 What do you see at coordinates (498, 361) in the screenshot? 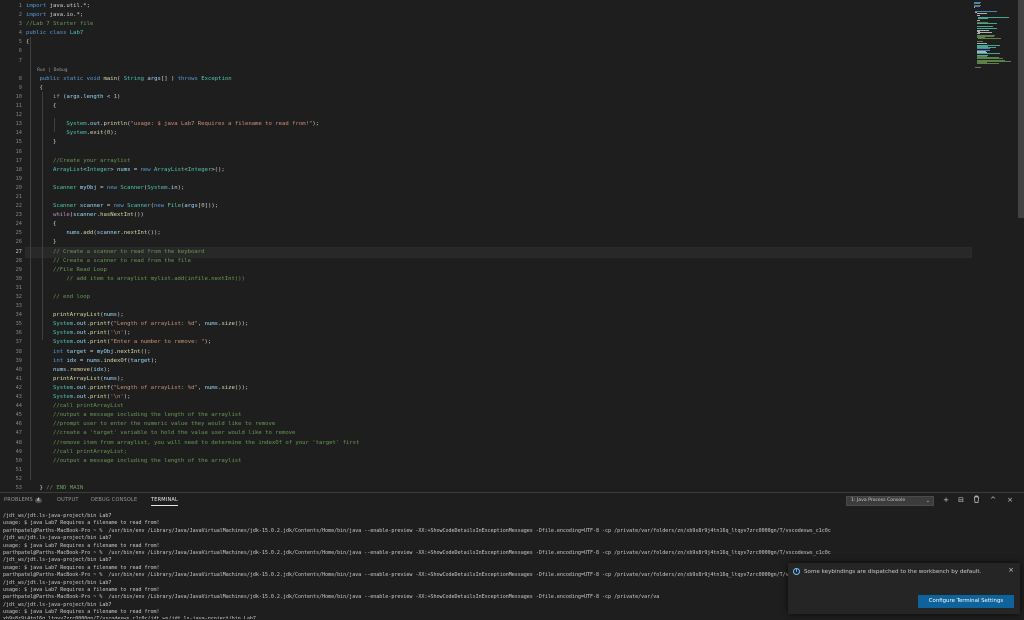
I see `code-line: int idx = nums.indexOf(target);` at bounding box center [498, 361].